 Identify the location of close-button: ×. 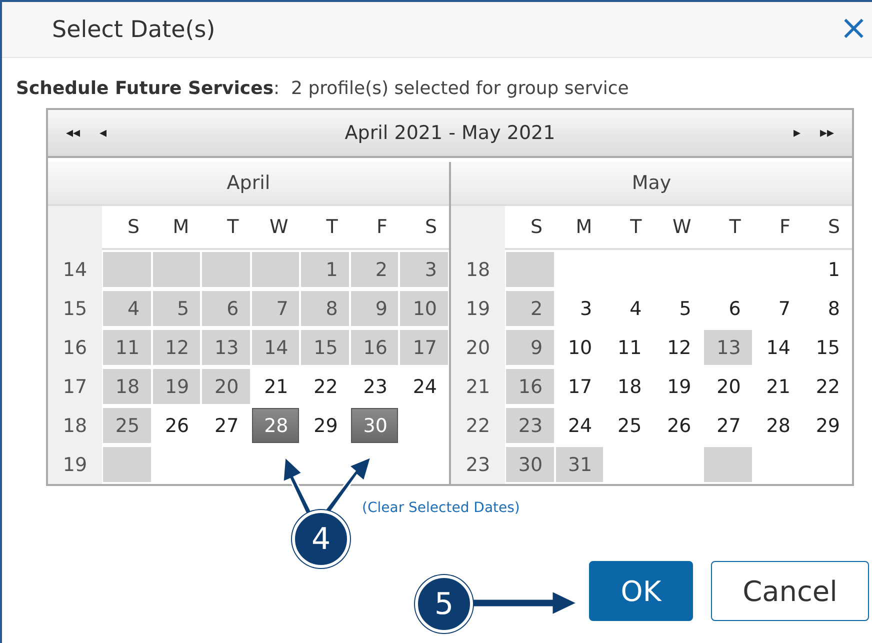
(856, 29).